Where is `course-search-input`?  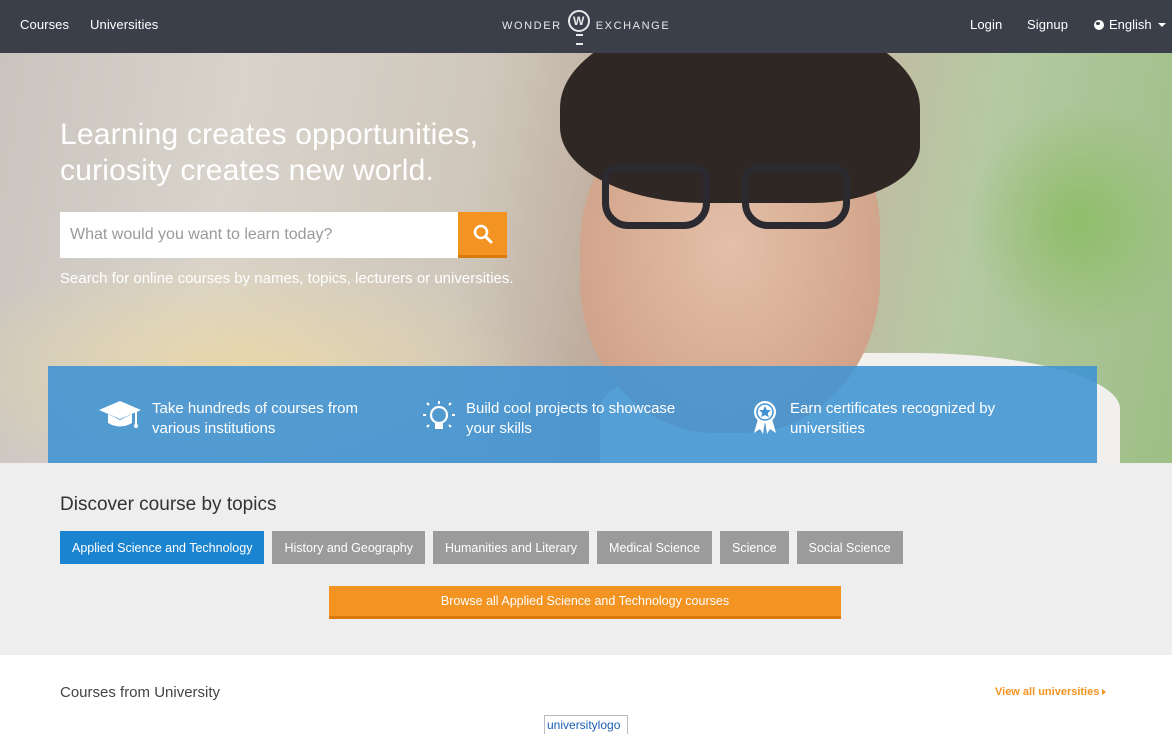 course-search-input is located at coordinates (259, 235).